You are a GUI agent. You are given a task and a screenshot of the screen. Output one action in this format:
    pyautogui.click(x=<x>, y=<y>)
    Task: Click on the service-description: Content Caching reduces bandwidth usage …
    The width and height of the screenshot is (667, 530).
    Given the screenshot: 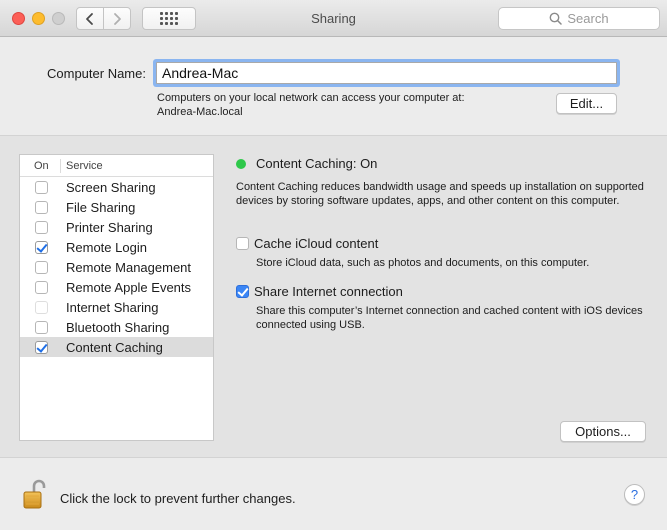 What is the action you would take?
    pyautogui.click(x=440, y=194)
    